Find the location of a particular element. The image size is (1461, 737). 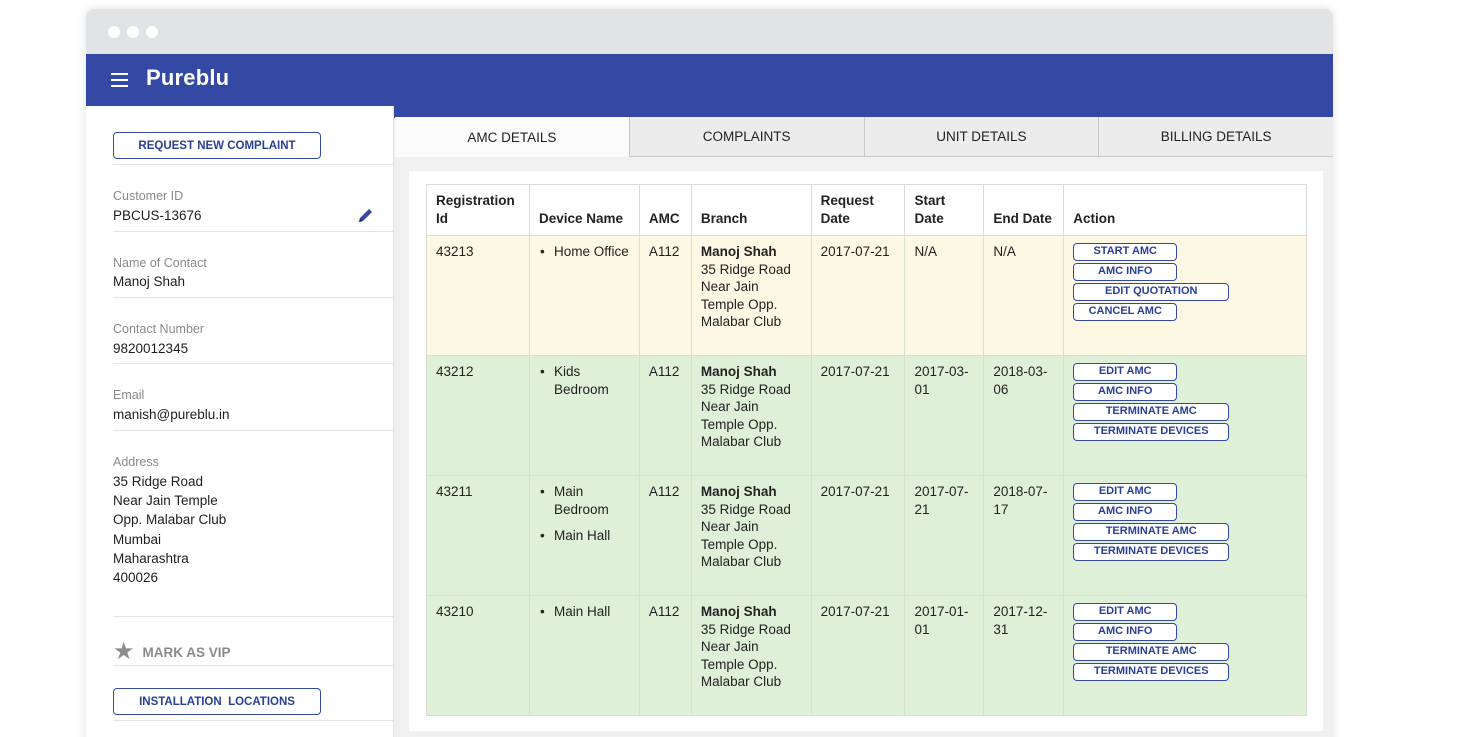

contact-name-label: Name of Contact is located at coordinates (160, 263).